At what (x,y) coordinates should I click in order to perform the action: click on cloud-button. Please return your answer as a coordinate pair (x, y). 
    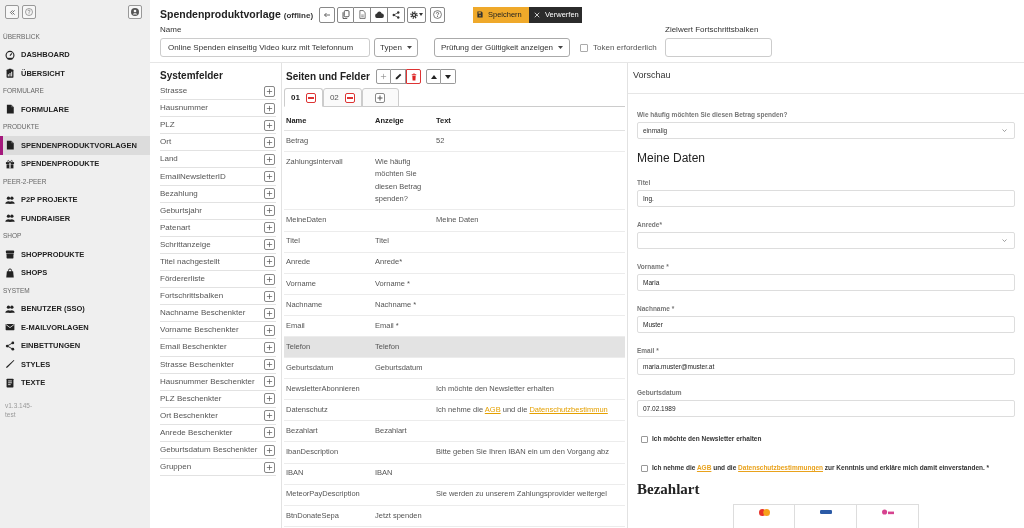
    Looking at the image, I should click on (379, 14).